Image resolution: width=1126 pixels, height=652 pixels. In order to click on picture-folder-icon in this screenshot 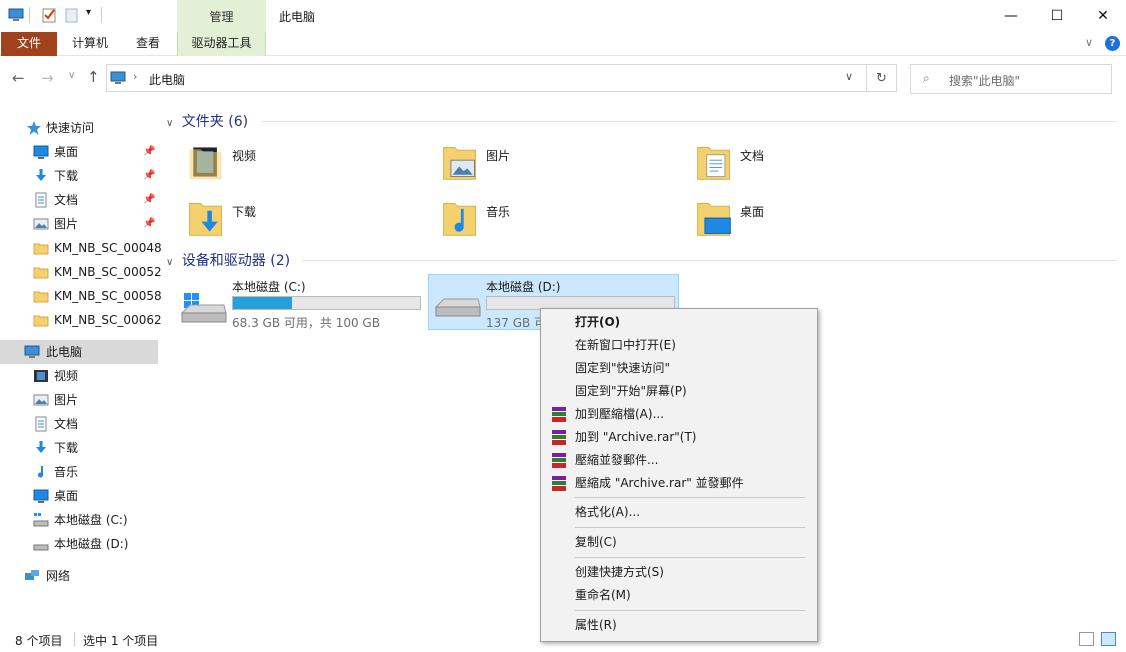, I will do `click(459, 163)`.